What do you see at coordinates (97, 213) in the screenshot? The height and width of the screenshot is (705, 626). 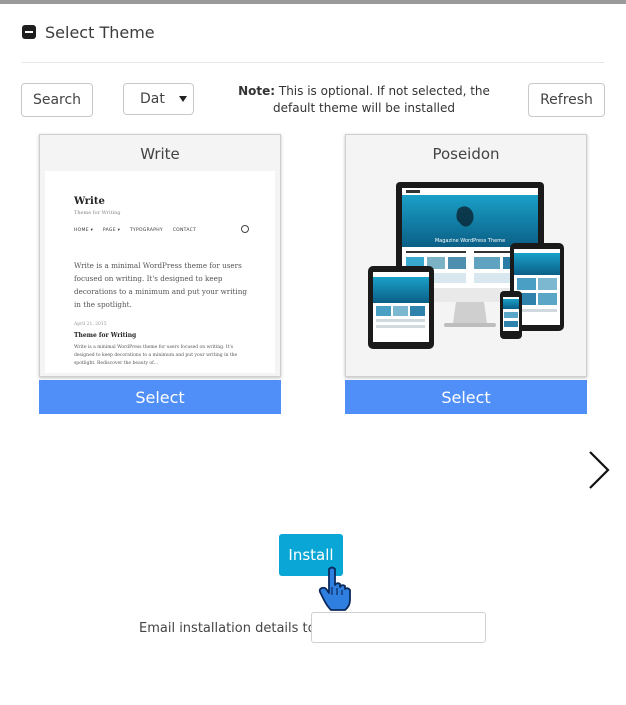 I see `preview-tagline: Theme for Writing` at bounding box center [97, 213].